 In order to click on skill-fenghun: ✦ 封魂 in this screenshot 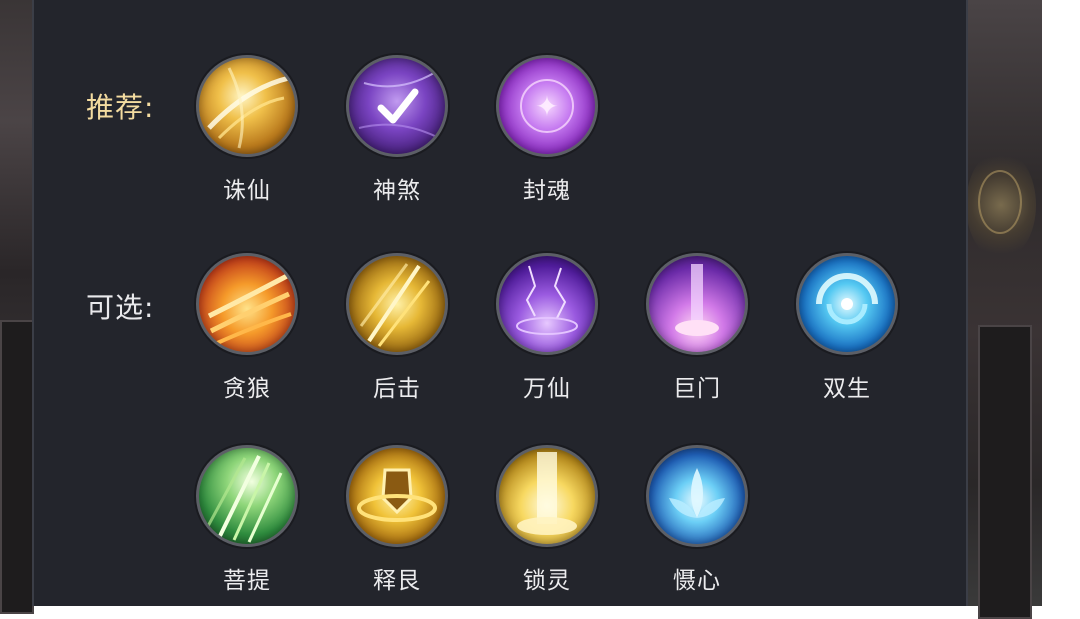, I will do `click(547, 130)`.